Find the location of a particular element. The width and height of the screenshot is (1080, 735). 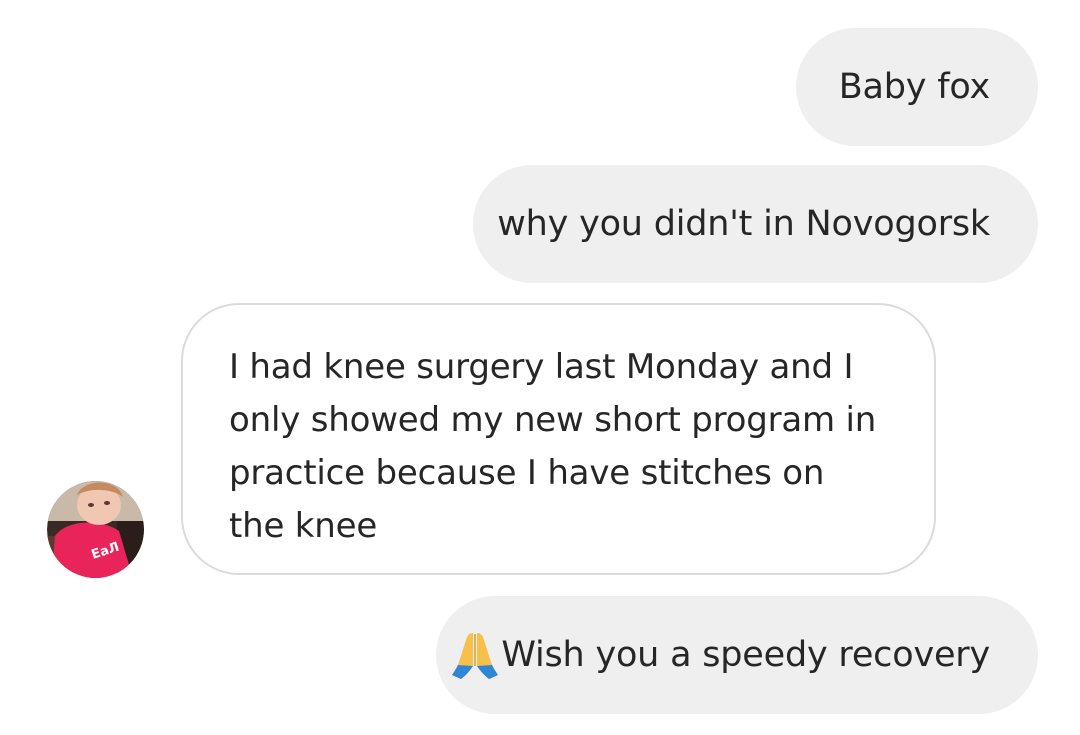

message-bubble-outgoing: Baby fox is located at coordinates (917, 87).